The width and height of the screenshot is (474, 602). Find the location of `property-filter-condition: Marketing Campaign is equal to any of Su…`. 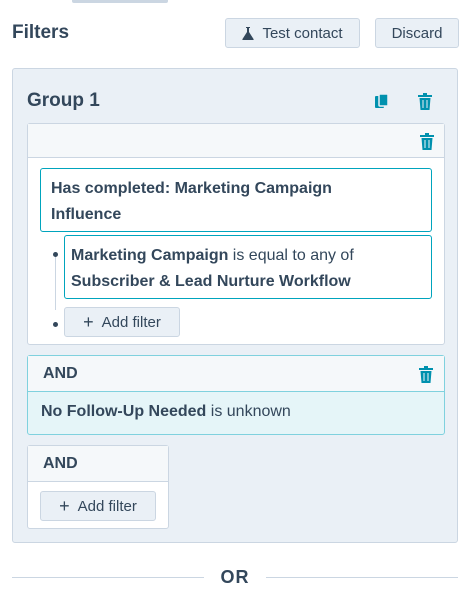

property-filter-condition: Marketing Campaign is equal to any of Su… is located at coordinates (248, 267).